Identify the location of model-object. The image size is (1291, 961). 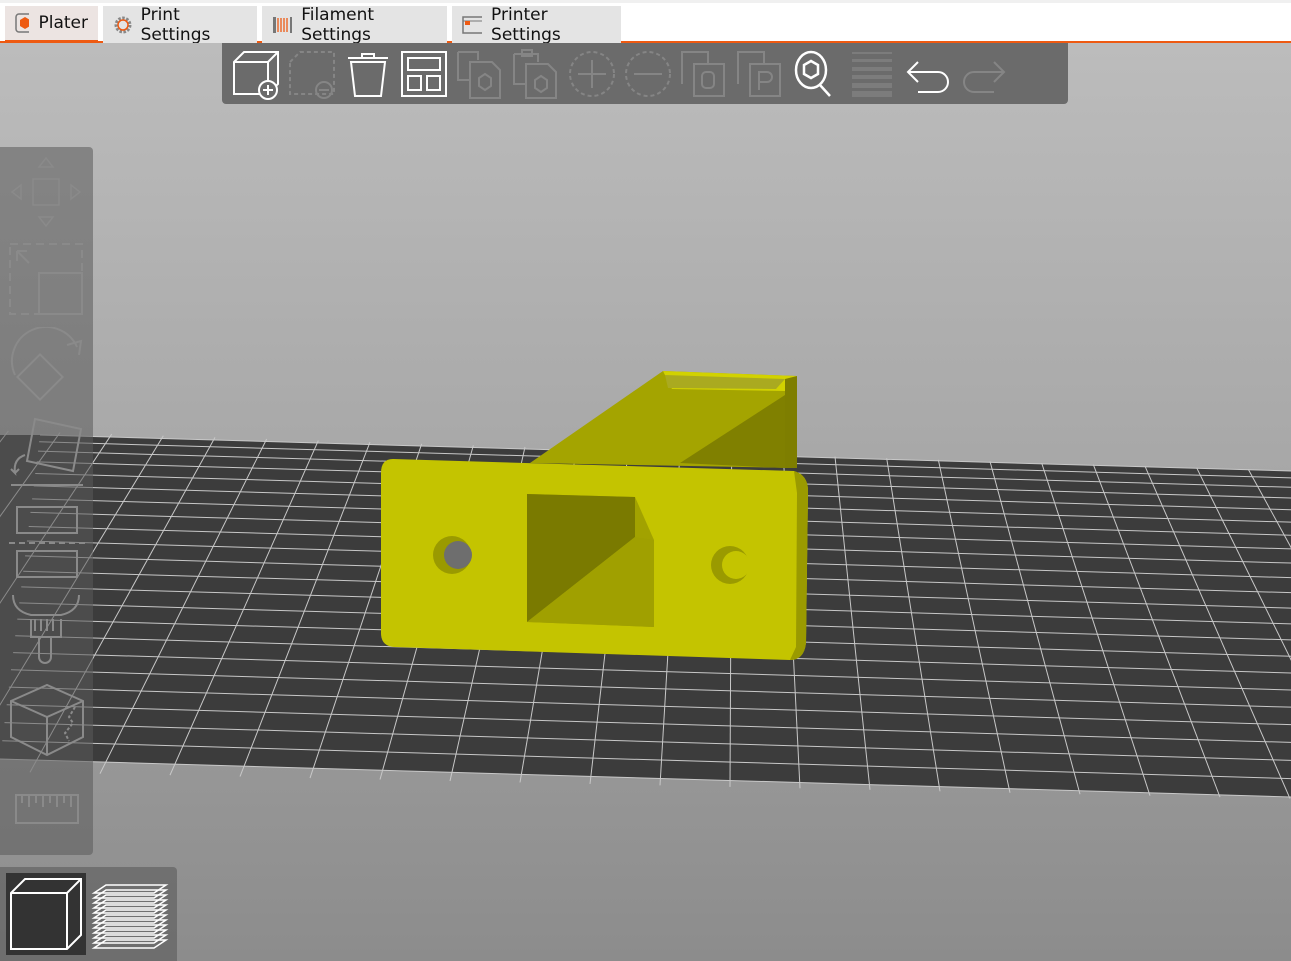
(594, 515).